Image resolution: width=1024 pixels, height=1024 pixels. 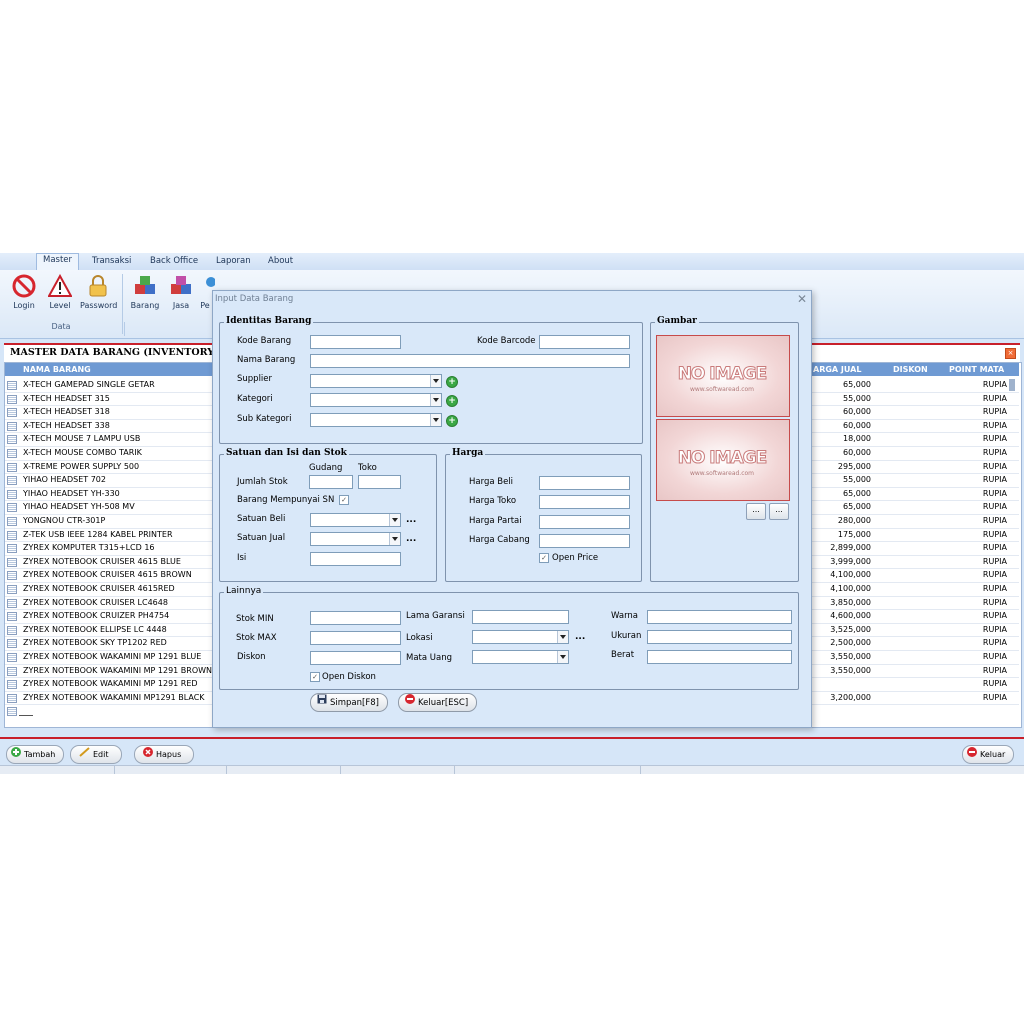 What do you see at coordinates (719, 637) in the screenshot?
I see `ukuran-input` at bounding box center [719, 637].